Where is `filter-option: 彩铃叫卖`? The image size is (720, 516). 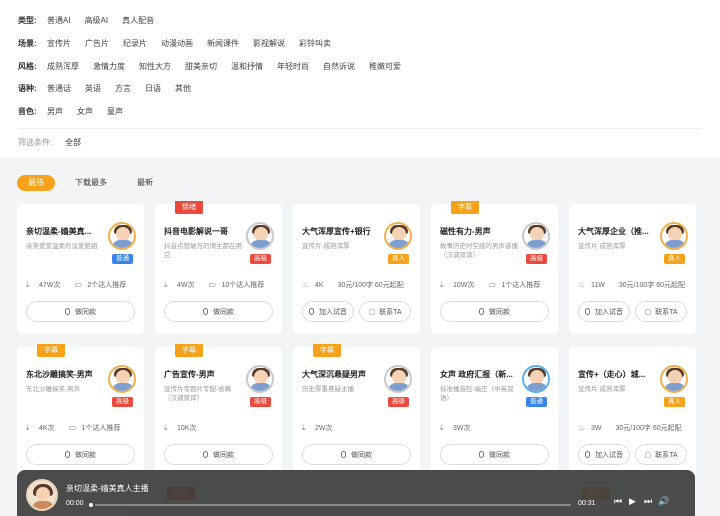
filter-option: 彩铃叫卖 is located at coordinates (315, 43).